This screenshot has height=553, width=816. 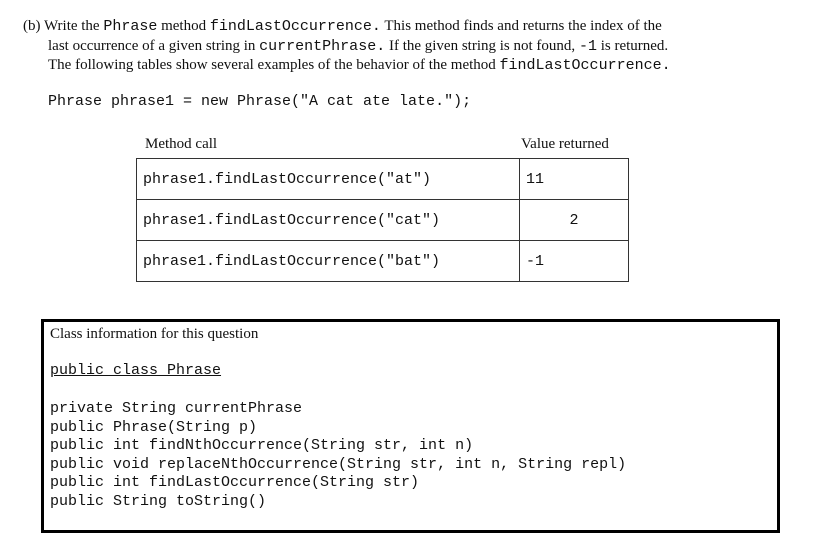 I want to click on value-returned-header: Value returned, so click(x=565, y=144).